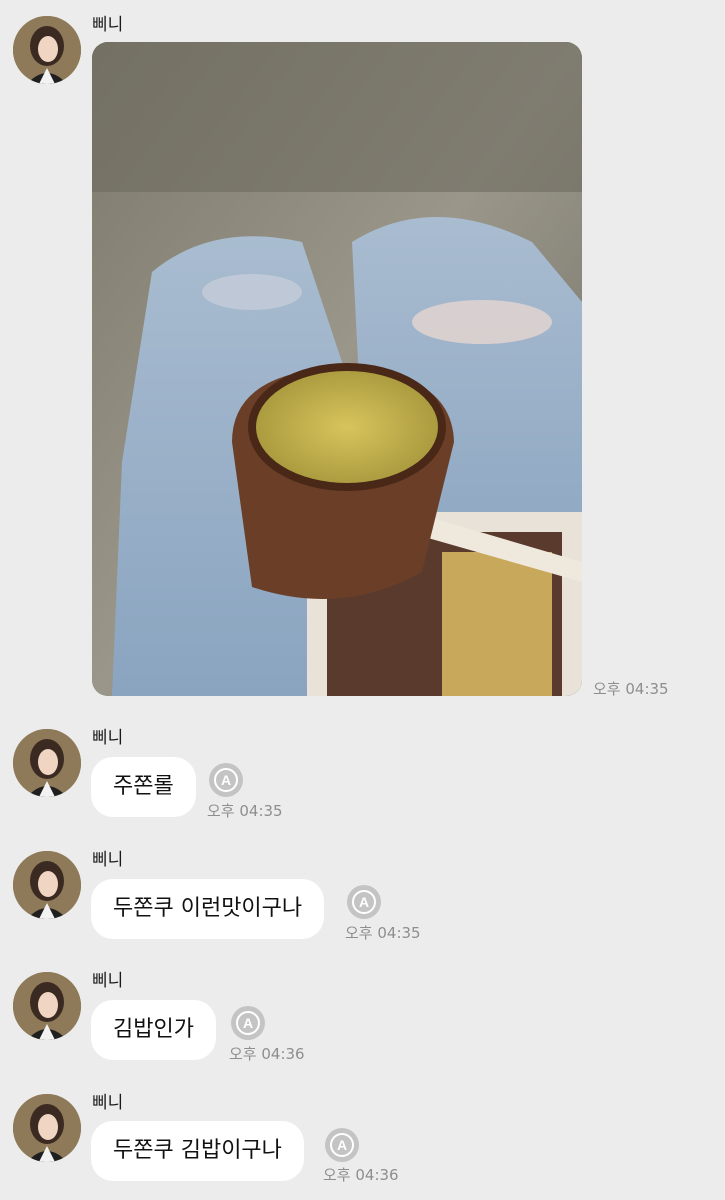  I want to click on message-bubble: 두쫀쿠 이런맛이구나, so click(208, 909).